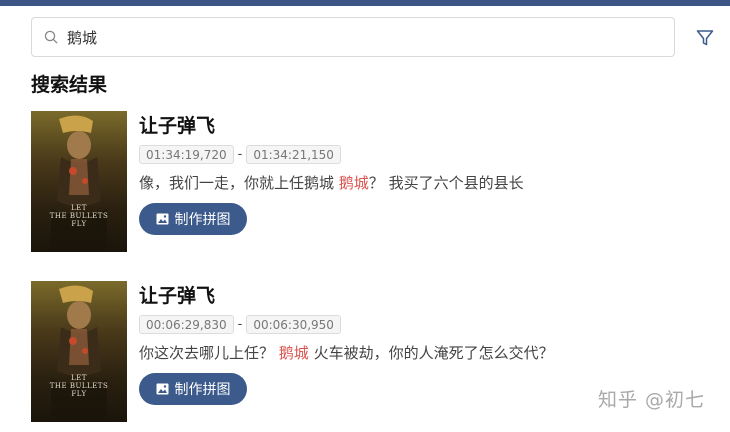  Describe the element at coordinates (705, 38) in the screenshot. I see `filter-icon` at that location.